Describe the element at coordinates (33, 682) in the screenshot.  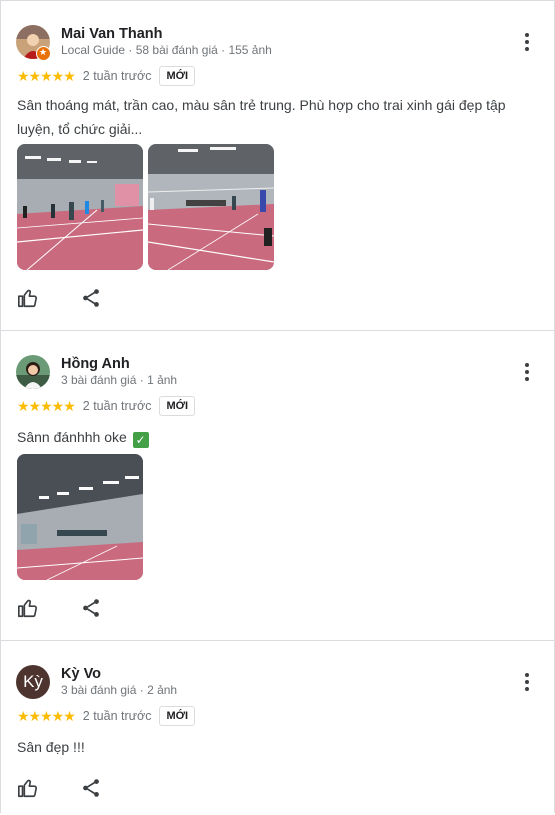
I see `avatar: Kỳ` at that location.